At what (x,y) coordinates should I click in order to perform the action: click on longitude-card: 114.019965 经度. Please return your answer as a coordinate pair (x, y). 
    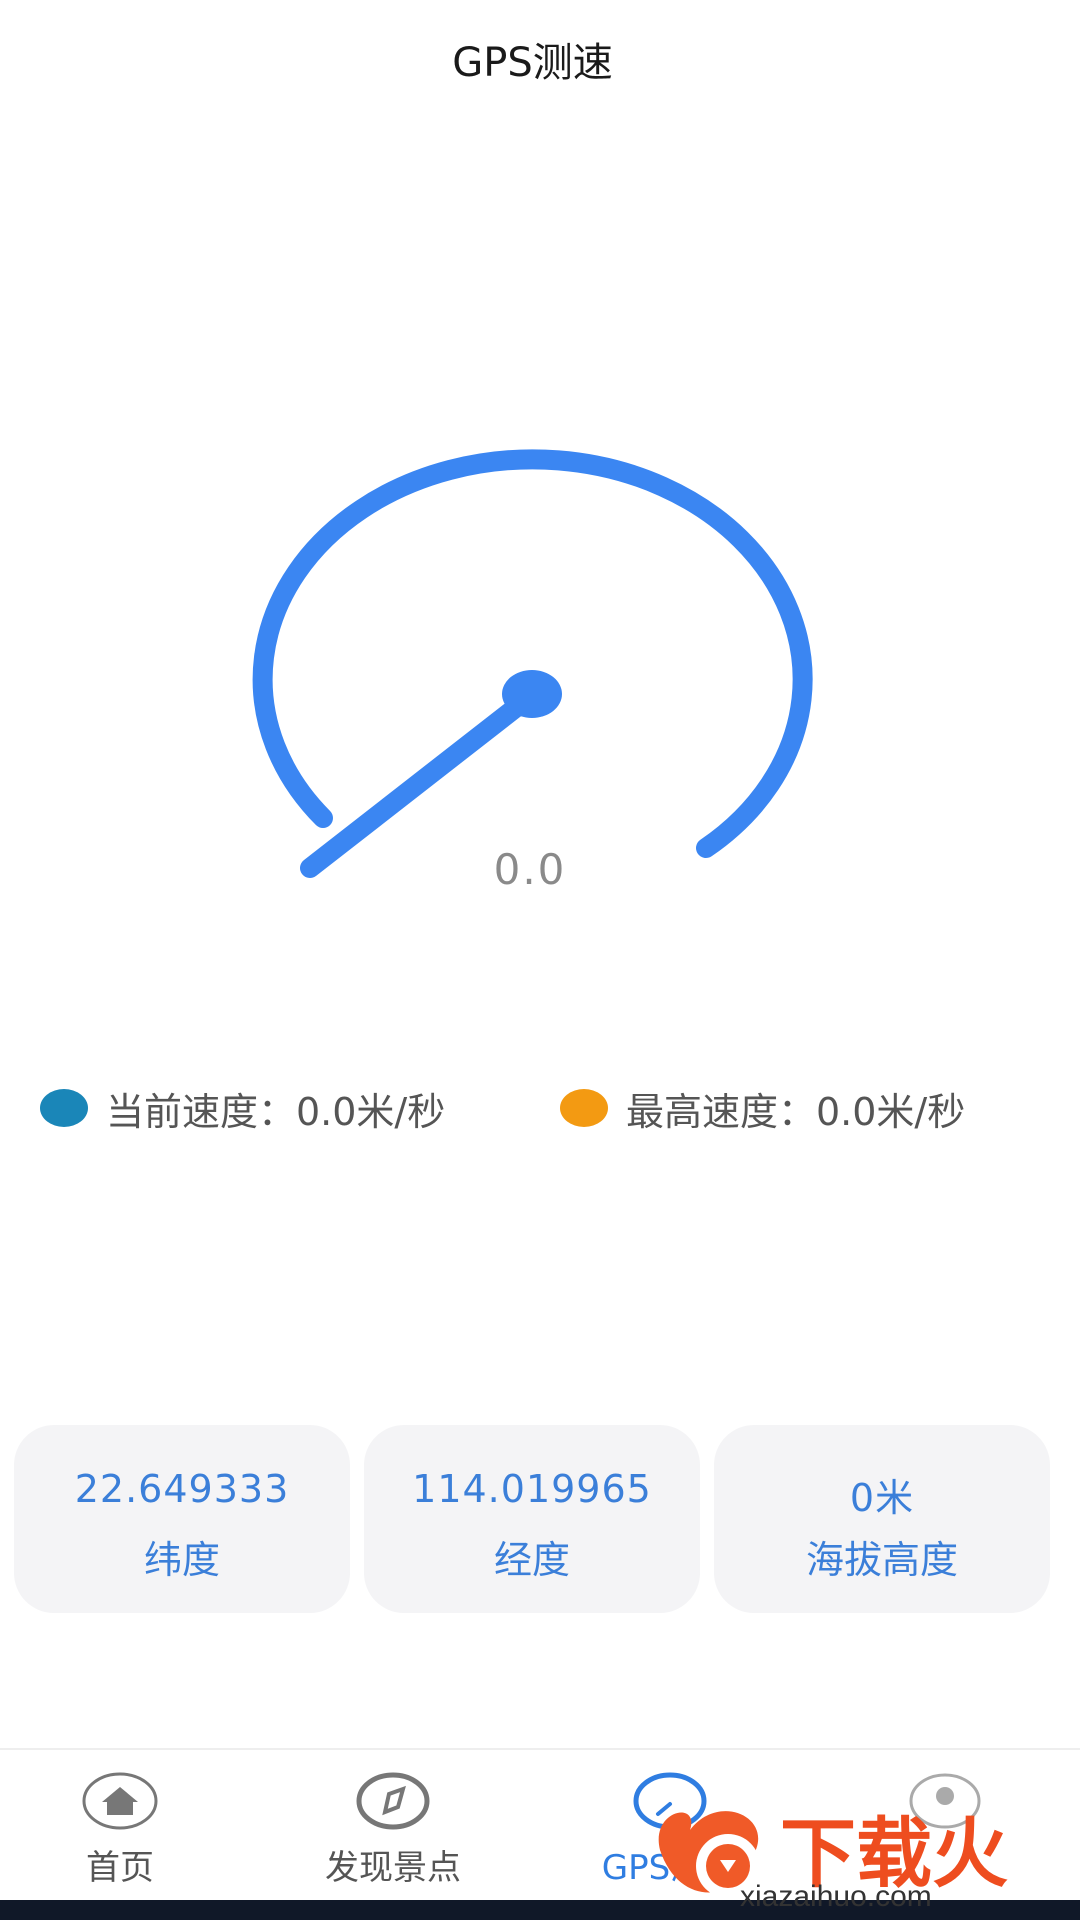
    Looking at the image, I should click on (532, 1519).